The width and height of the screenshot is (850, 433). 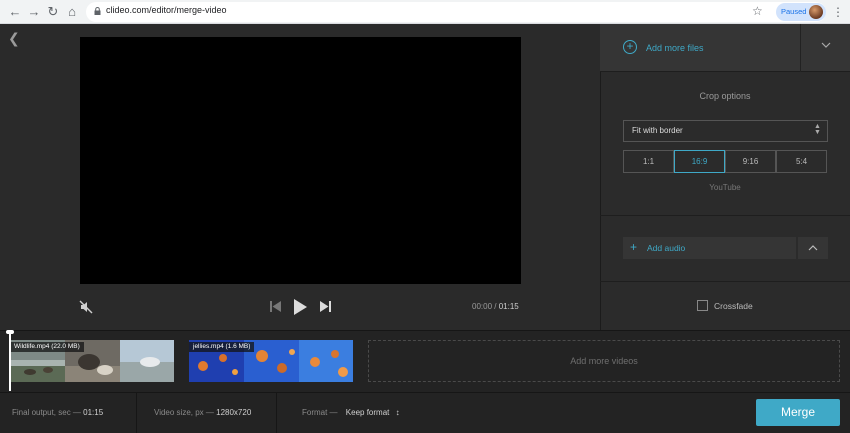 I want to click on timeline-clip-jellies: jellies.mp4 (1.6 MB), so click(x=271, y=361).